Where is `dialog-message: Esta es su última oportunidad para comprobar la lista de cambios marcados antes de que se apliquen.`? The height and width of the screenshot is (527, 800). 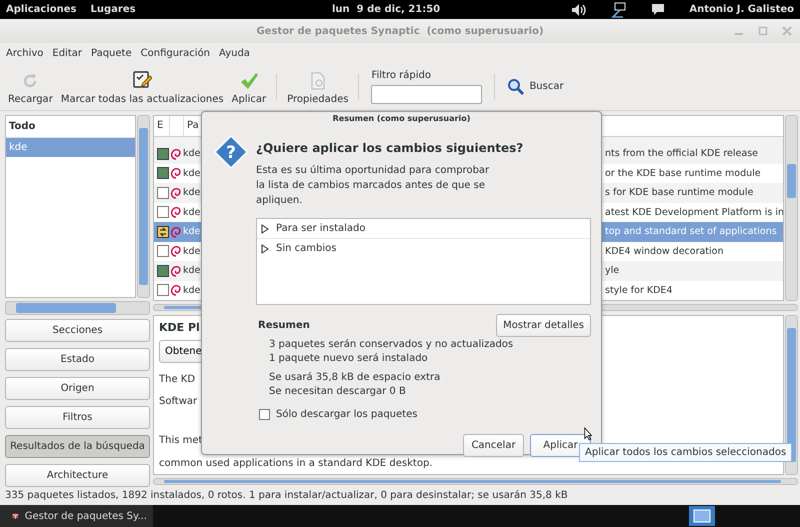
dialog-message: Esta es su última oportunidad para comprobar la lista de cambios marcados antes de que se apliquen. is located at coordinates (373, 186).